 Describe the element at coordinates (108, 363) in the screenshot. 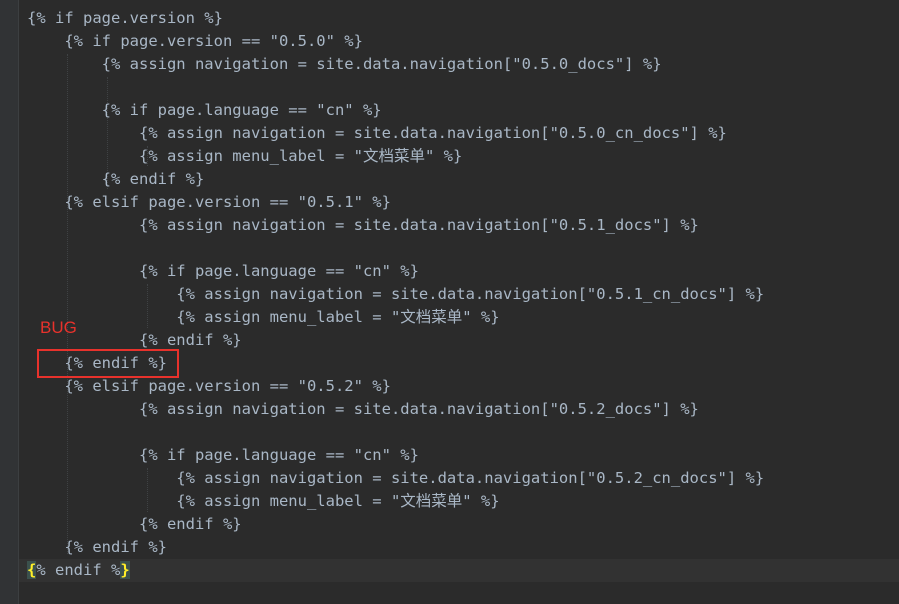

I see `bug-highlight-box` at that location.